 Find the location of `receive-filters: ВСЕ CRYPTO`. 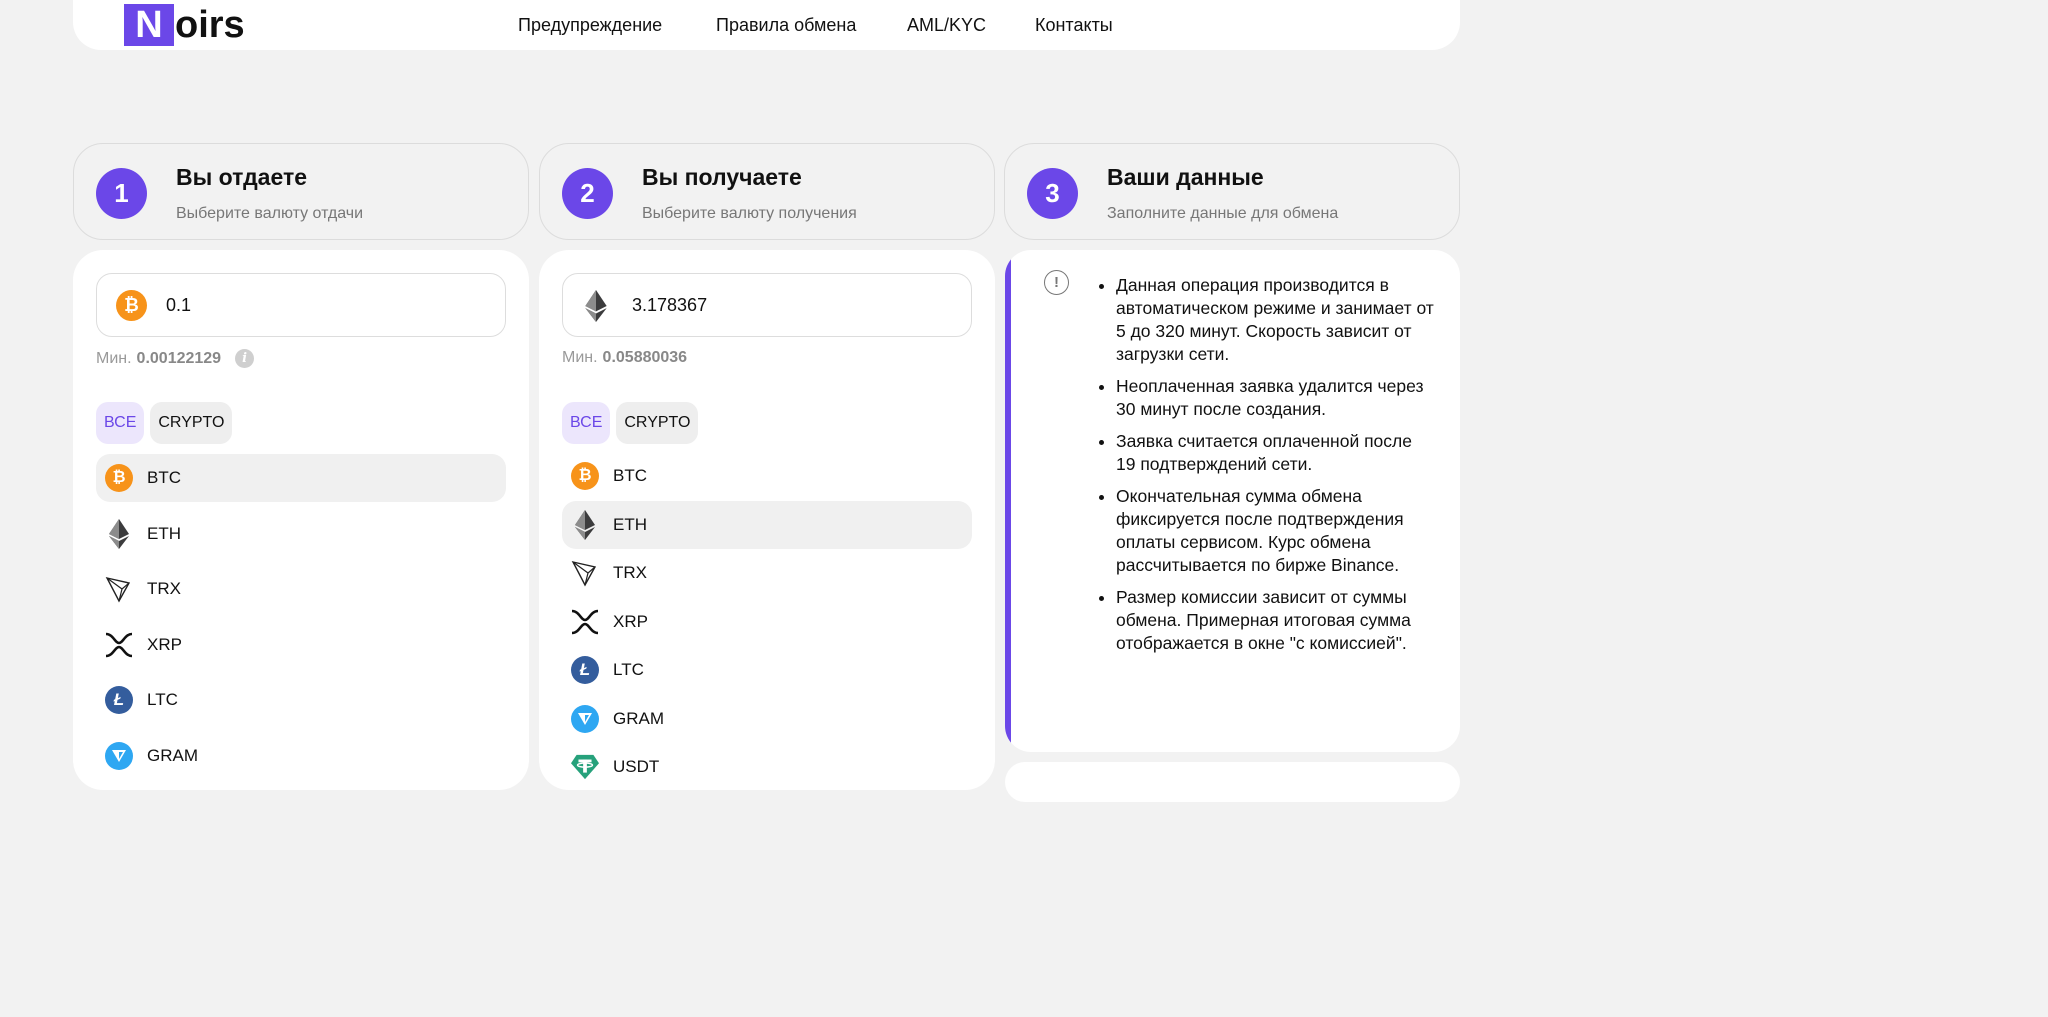

receive-filters: ВСЕ CRYPTO is located at coordinates (630, 423).